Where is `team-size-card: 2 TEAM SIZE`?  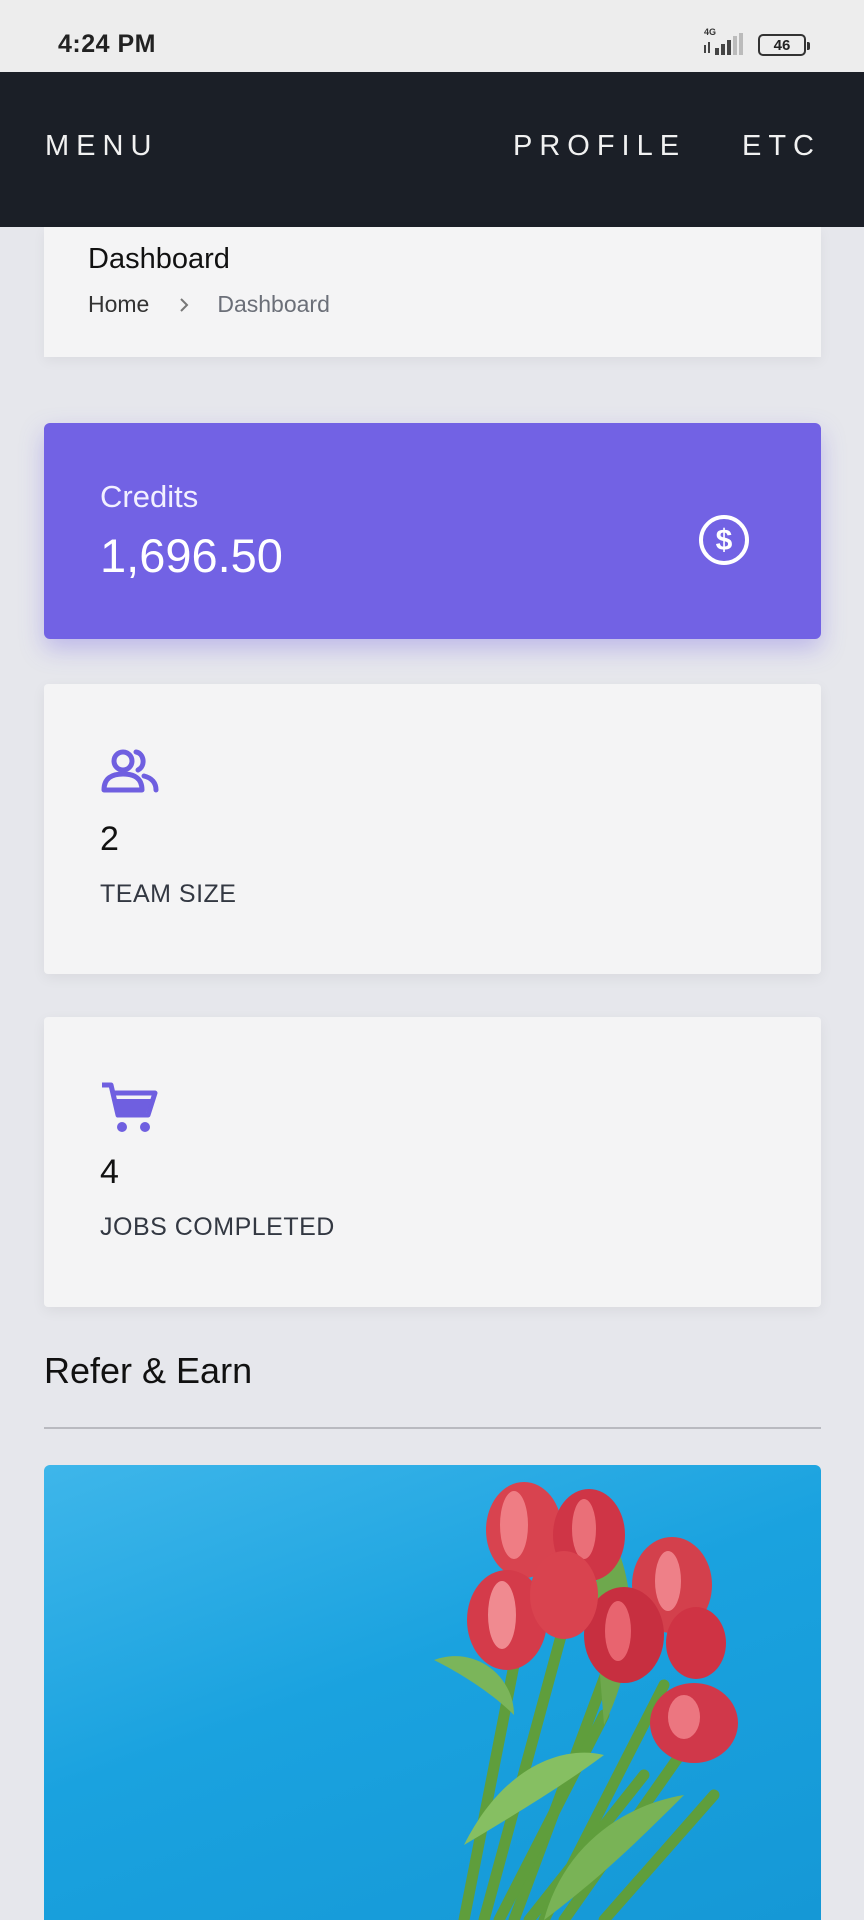 team-size-card: 2 TEAM SIZE is located at coordinates (432, 829).